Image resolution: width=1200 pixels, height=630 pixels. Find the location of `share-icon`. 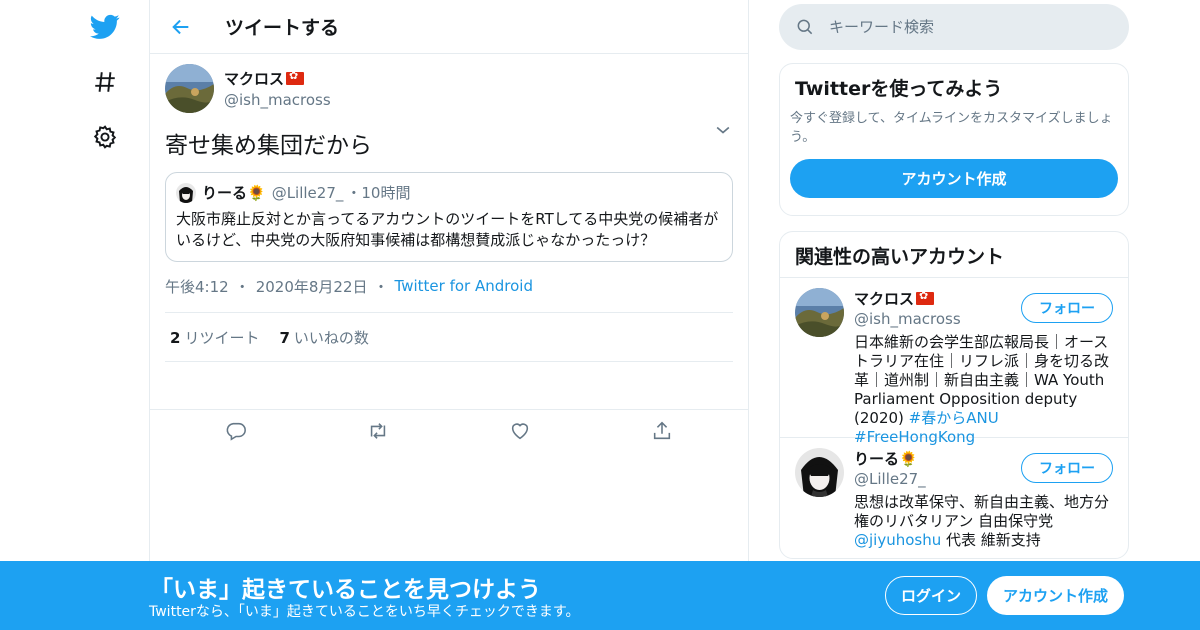

share-icon is located at coordinates (662, 431).